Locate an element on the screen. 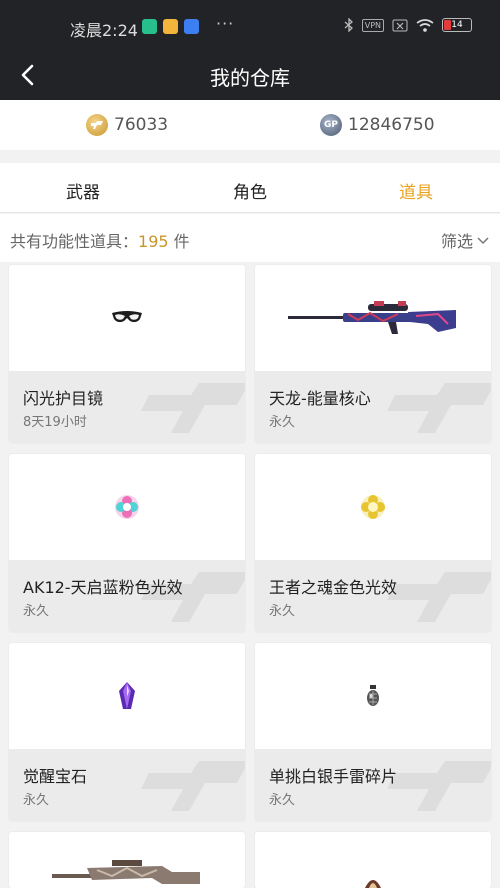 This screenshot has width=500, height=888. more-notifications-icon: ··· is located at coordinates (225, 23).